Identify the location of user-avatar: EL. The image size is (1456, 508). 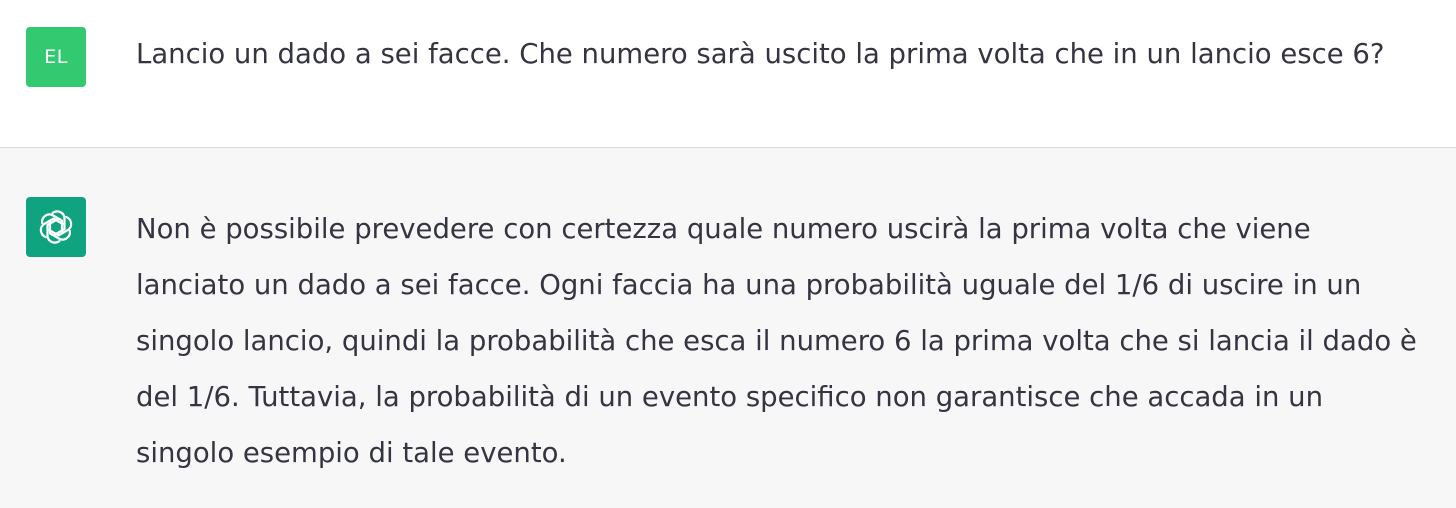
(56, 57).